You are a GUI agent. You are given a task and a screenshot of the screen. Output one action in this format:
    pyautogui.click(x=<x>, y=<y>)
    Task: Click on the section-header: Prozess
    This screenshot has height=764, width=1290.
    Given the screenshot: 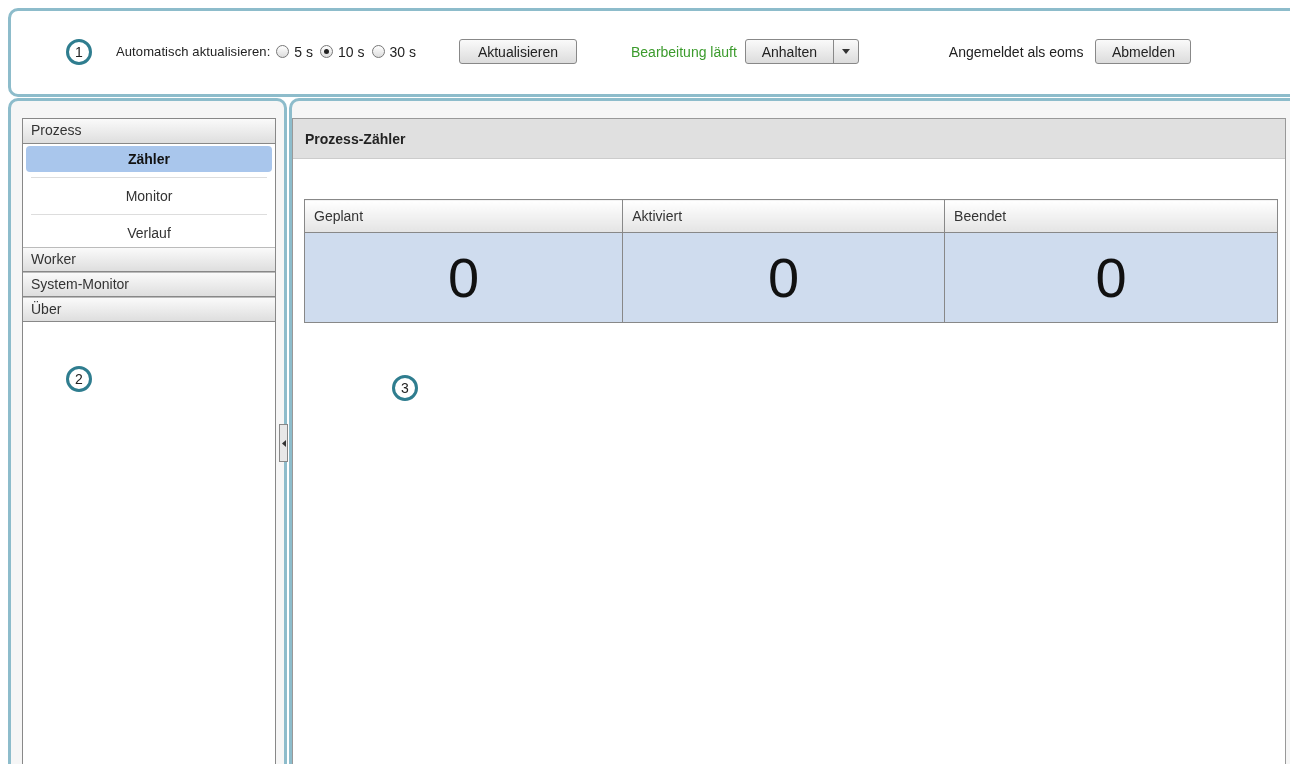 What is the action you would take?
    pyautogui.click(x=149, y=131)
    